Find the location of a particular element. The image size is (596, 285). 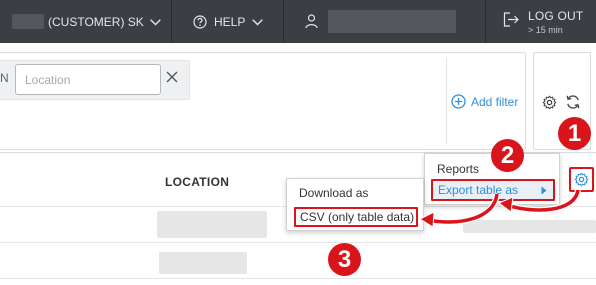

step-badge-2: 2 is located at coordinates (507, 155).